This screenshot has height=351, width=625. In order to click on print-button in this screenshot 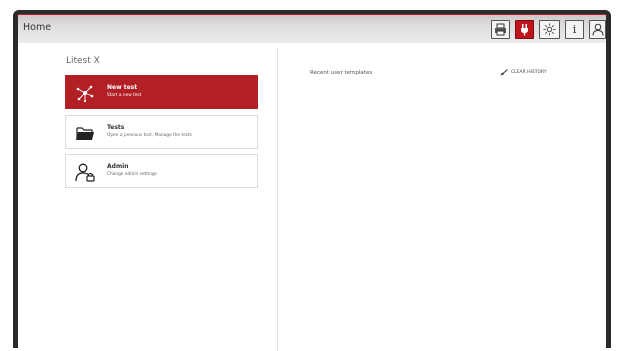, I will do `click(500, 29)`.